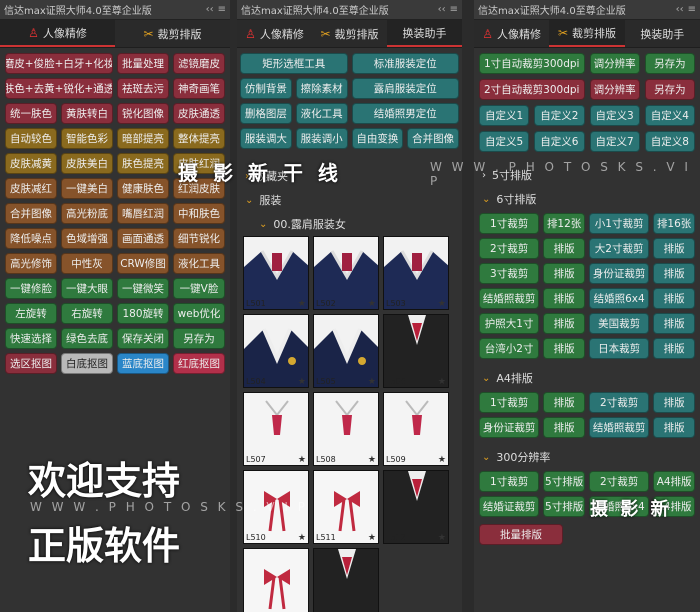 The height and width of the screenshot is (612, 700). What do you see at coordinates (276, 429) in the screenshot?
I see `outfit-thumbnail: L507 ★` at bounding box center [276, 429].